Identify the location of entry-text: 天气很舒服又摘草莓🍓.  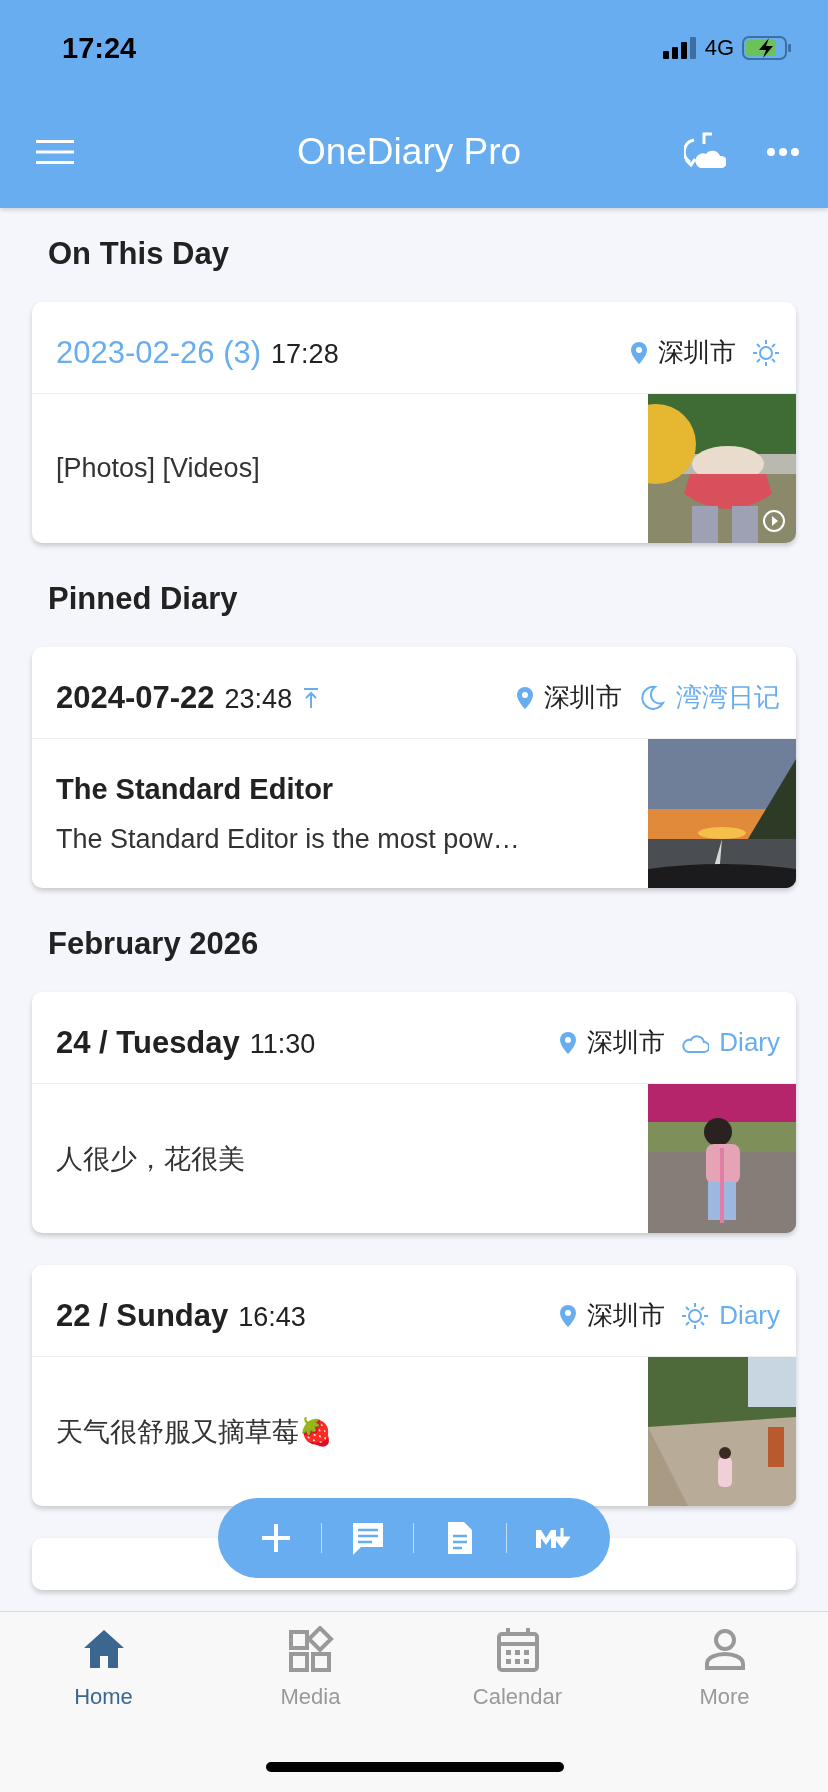
(195, 1432).